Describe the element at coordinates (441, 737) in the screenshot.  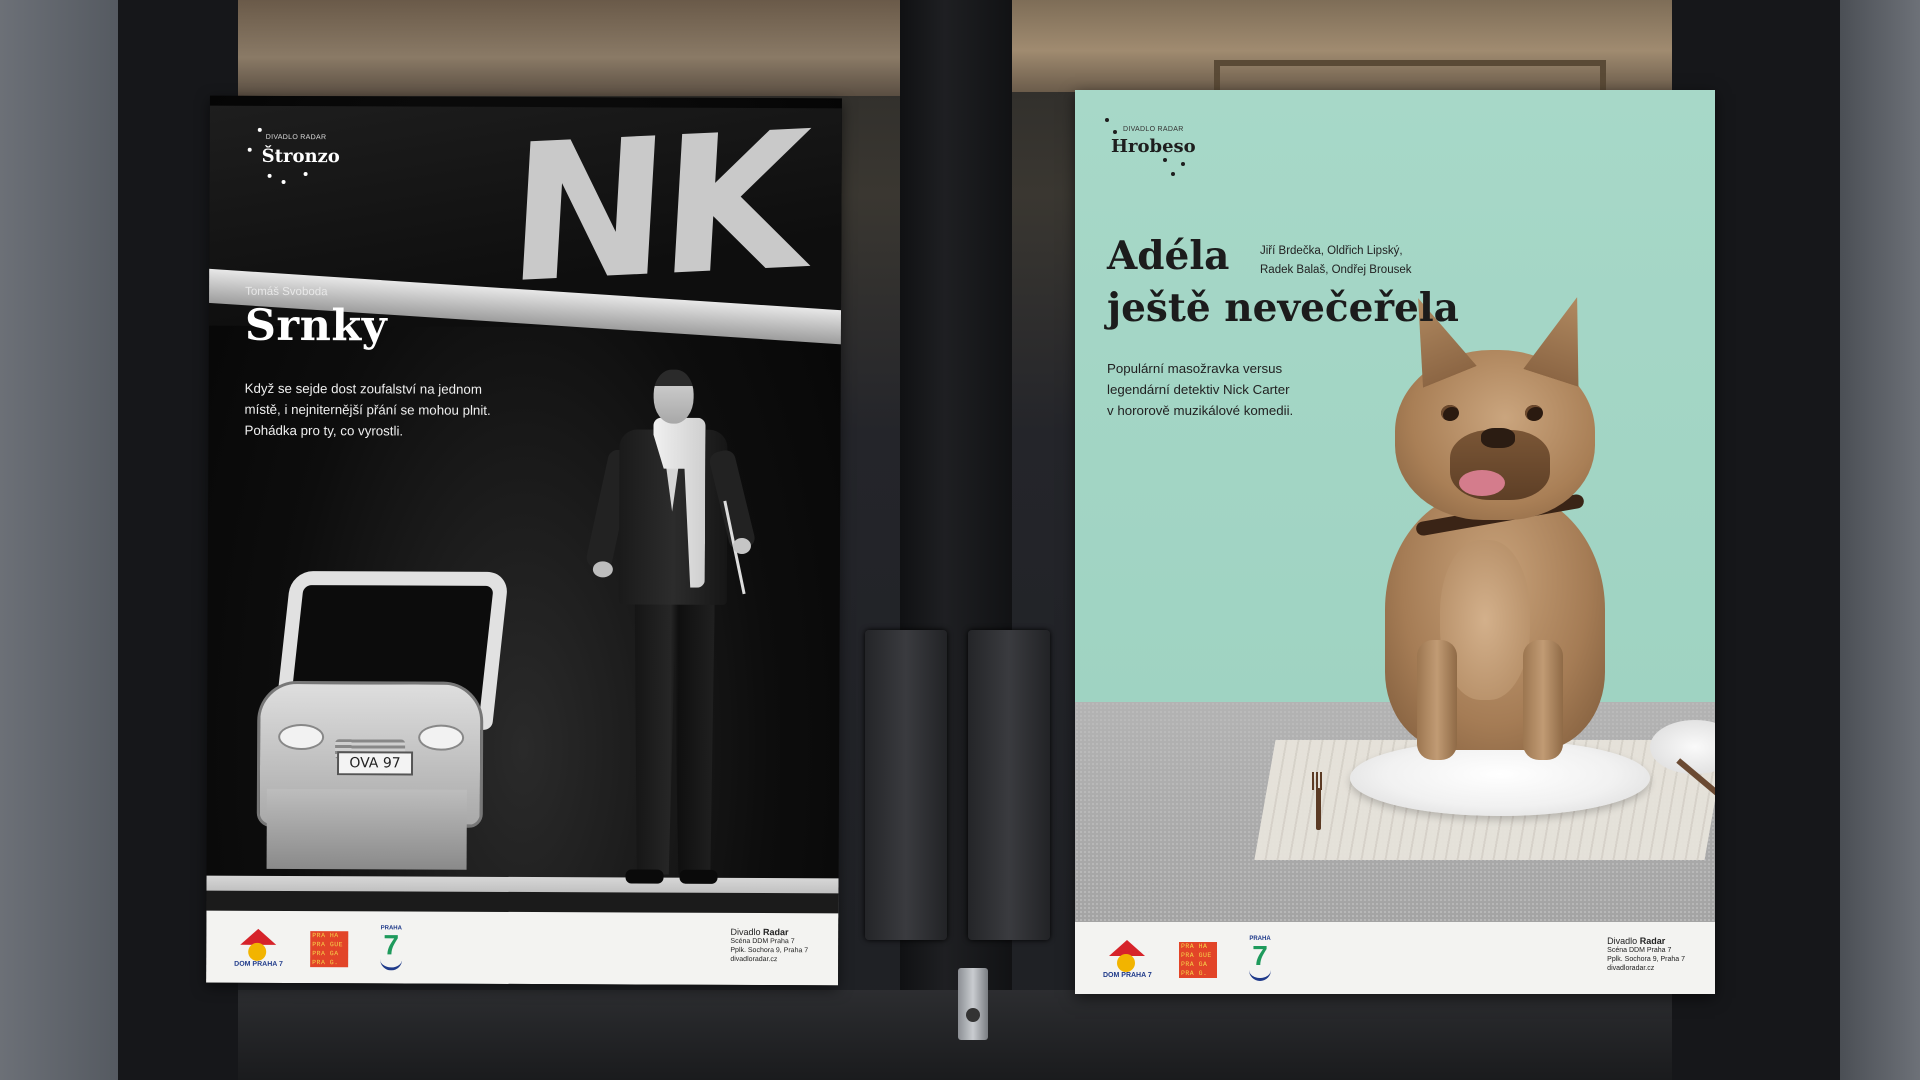
I see `car-headlight-right` at that location.